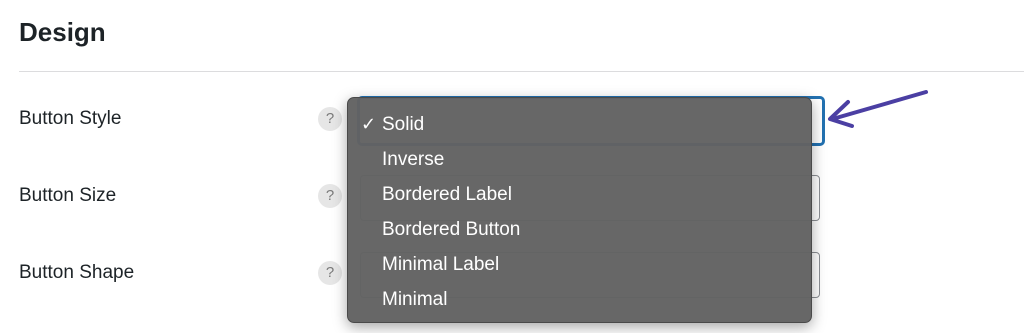 This screenshot has height=333, width=1024. Describe the element at coordinates (579, 194) in the screenshot. I see `dropdown-option-bordered-label: Bordered Label` at that location.